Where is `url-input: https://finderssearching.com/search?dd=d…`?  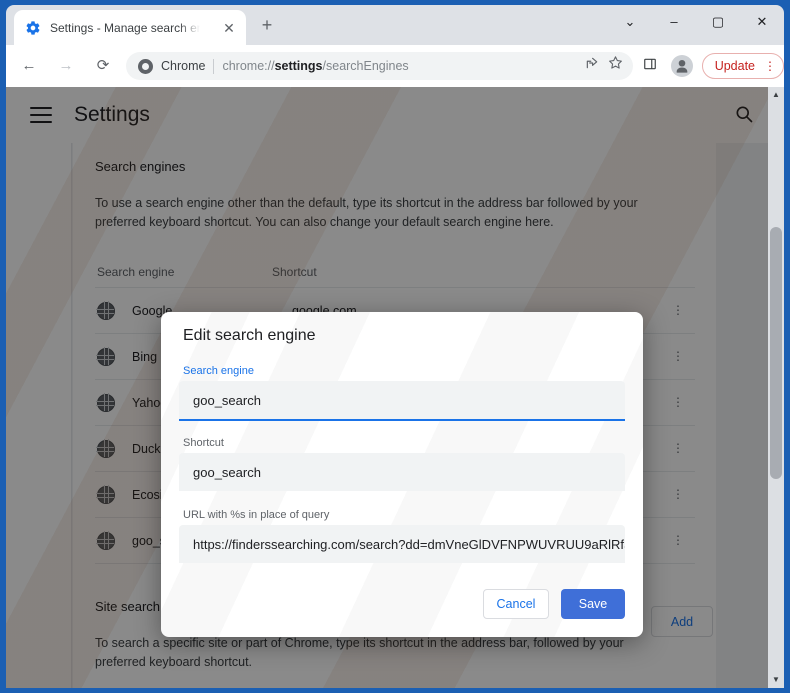
url-input: https://finderssearching.com/search?dd=d… is located at coordinates (402, 544).